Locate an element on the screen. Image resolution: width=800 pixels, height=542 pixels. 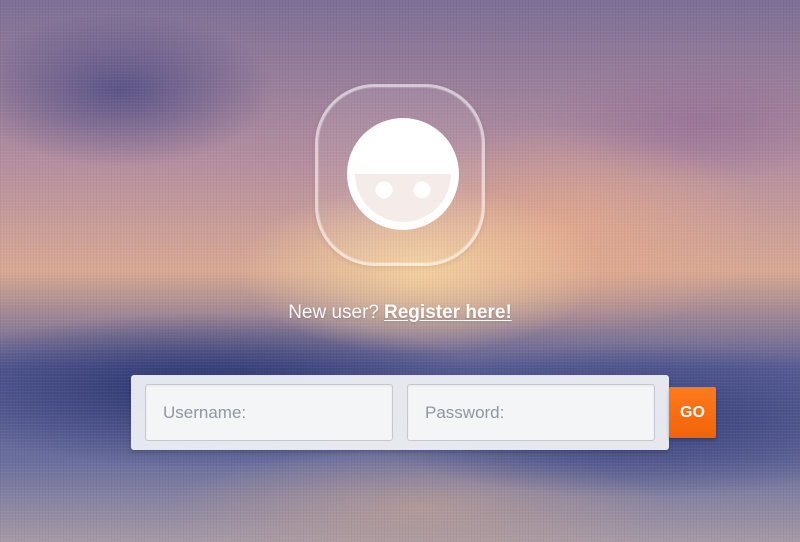
register-prompt: New user? Register here! is located at coordinates (400, 313).